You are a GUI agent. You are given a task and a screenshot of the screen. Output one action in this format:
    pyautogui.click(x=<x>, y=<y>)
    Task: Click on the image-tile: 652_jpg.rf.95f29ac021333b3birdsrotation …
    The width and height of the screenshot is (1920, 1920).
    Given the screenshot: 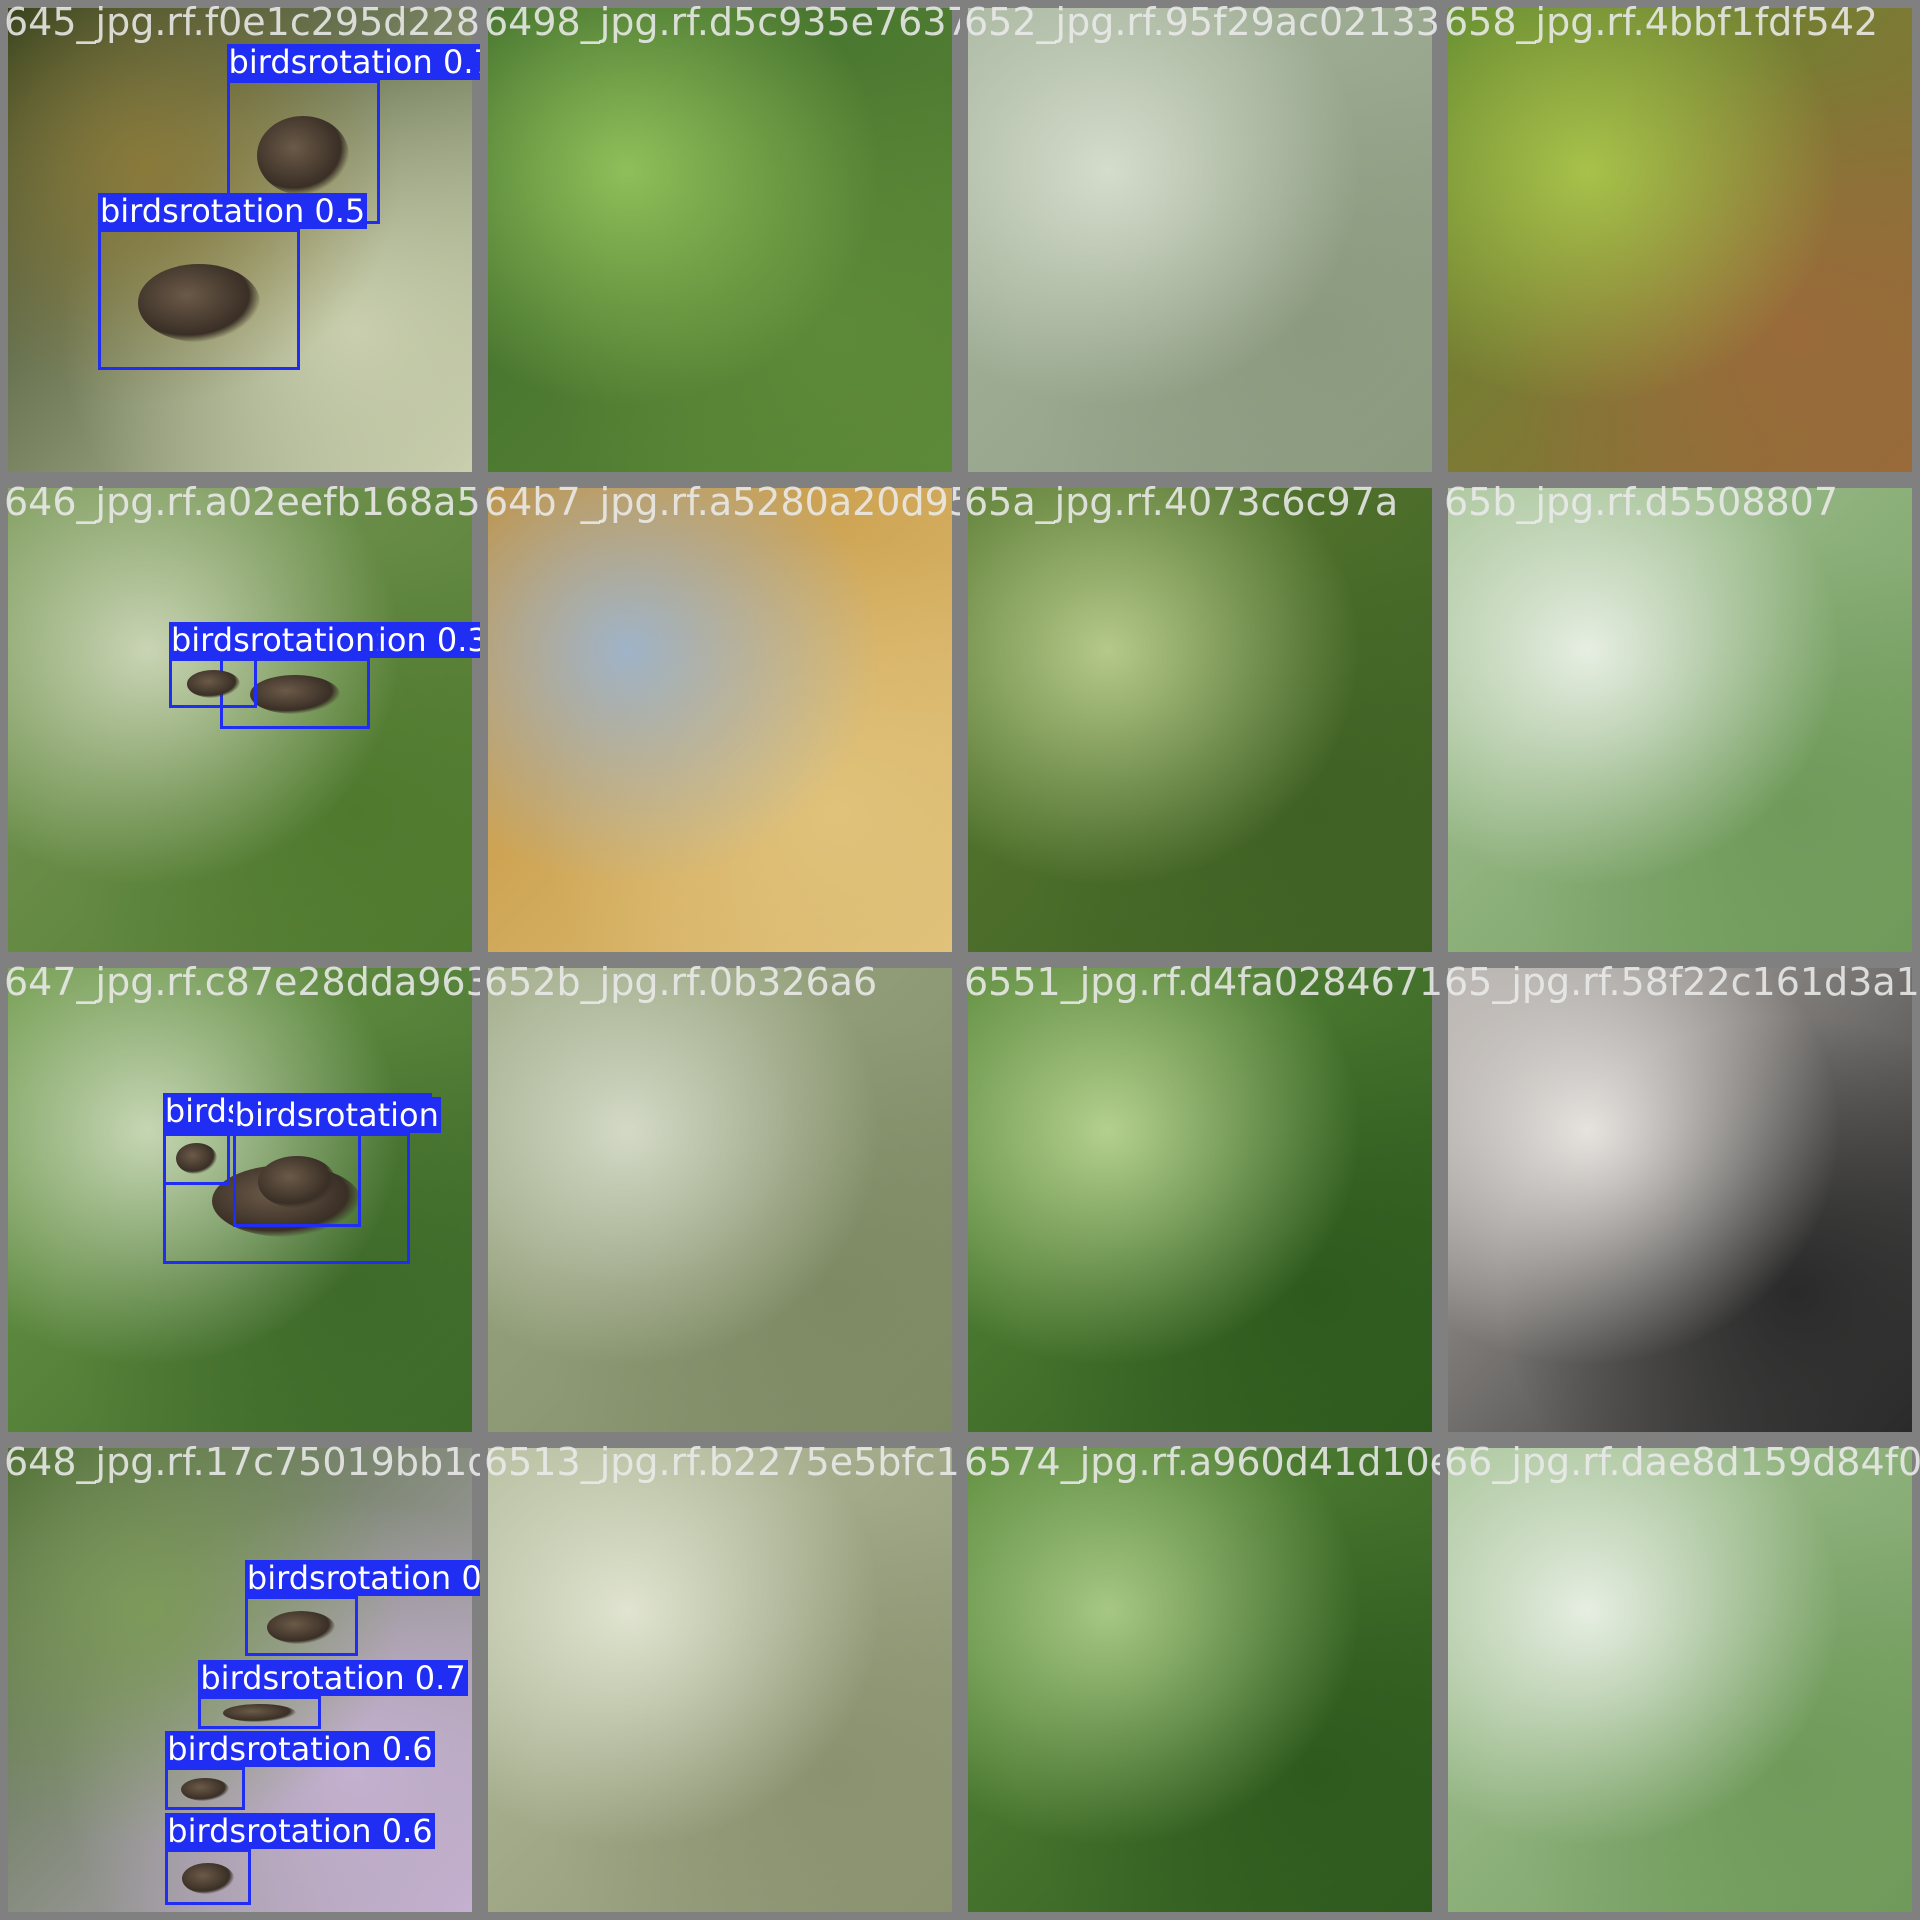 What is the action you would take?
    pyautogui.click(x=1200, y=240)
    